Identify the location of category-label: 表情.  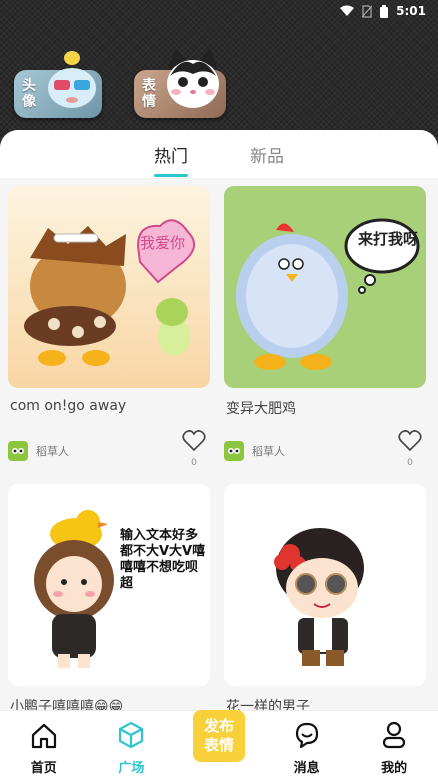
(149, 94).